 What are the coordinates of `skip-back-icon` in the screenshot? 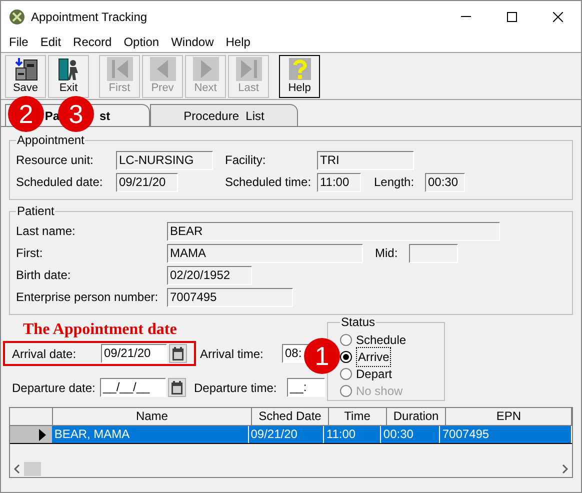 It's located at (119, 69).